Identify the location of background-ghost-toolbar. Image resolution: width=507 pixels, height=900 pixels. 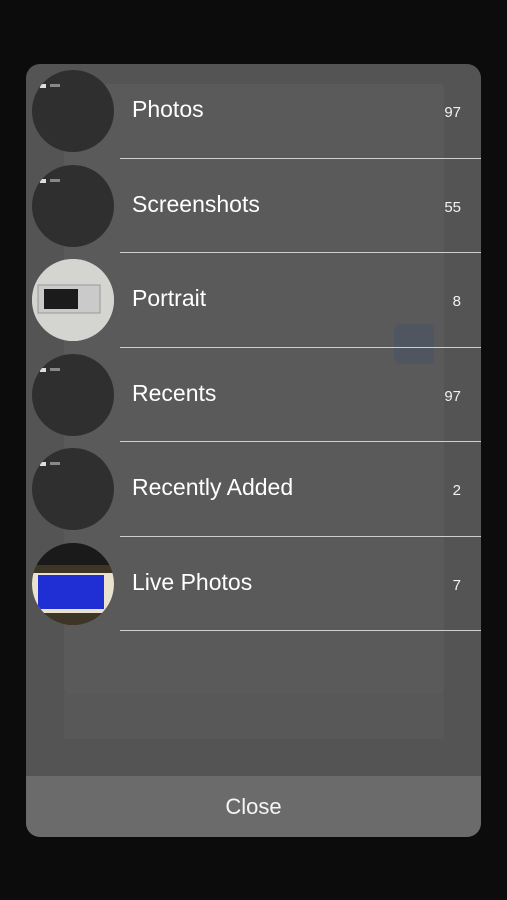
(254, 716).